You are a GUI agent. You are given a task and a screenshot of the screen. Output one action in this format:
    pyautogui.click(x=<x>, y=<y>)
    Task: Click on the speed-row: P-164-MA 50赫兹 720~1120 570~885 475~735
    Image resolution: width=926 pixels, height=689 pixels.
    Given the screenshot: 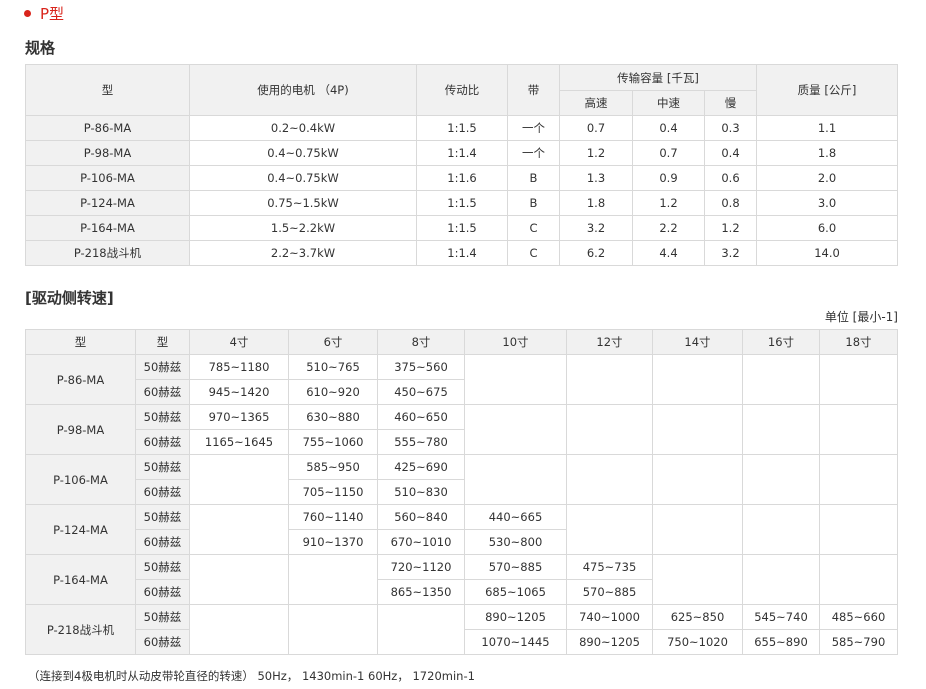 What is the action you would take?
    pyautogui.click(x=461, y=579)
    